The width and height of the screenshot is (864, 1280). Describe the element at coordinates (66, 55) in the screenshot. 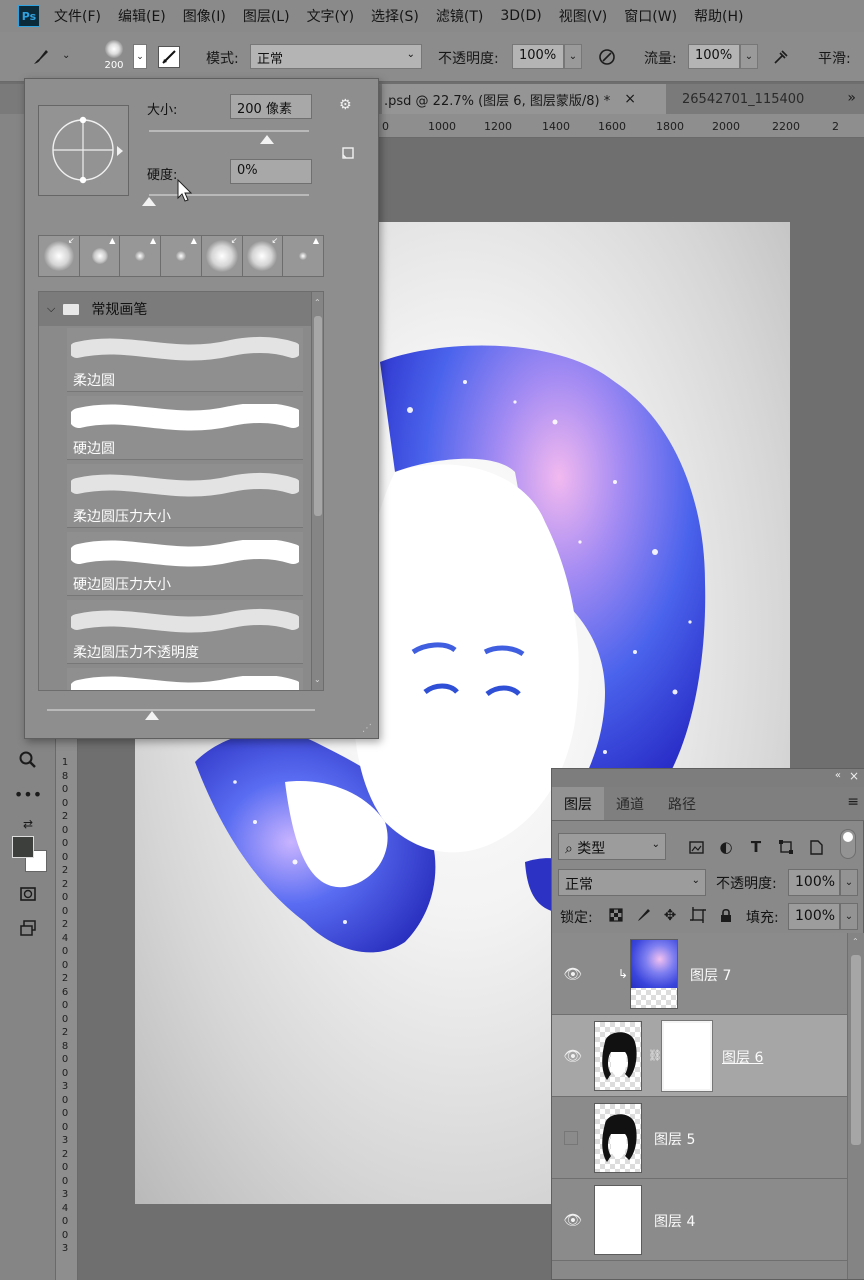

I see `tool-preset-dropdown-icon: ⌄` at that location.